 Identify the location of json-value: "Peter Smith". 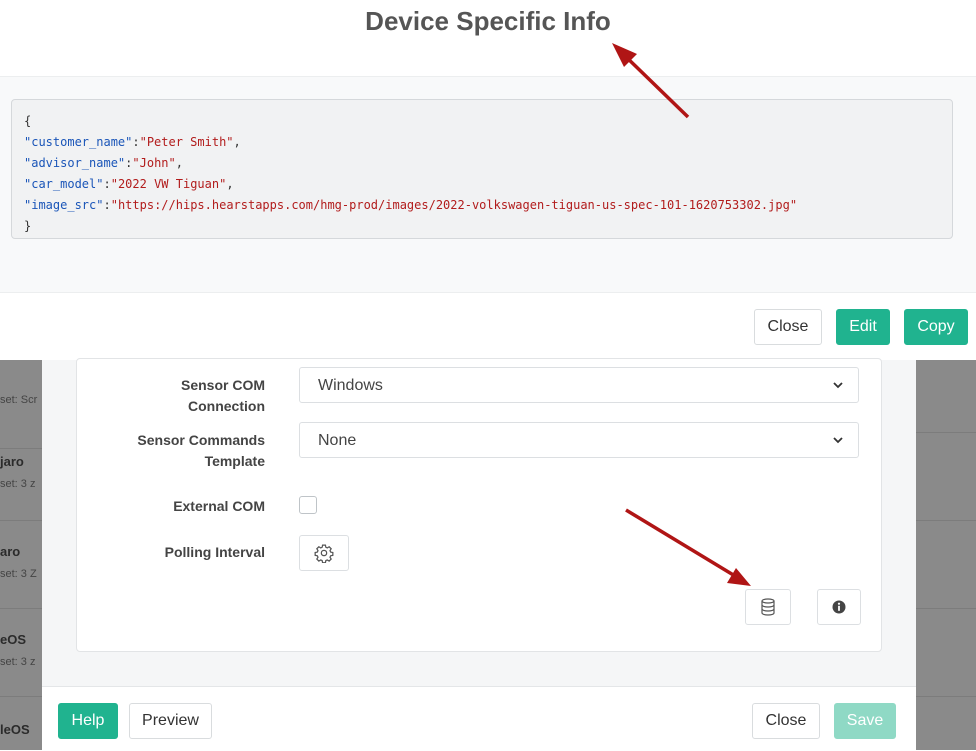
(186, 142).